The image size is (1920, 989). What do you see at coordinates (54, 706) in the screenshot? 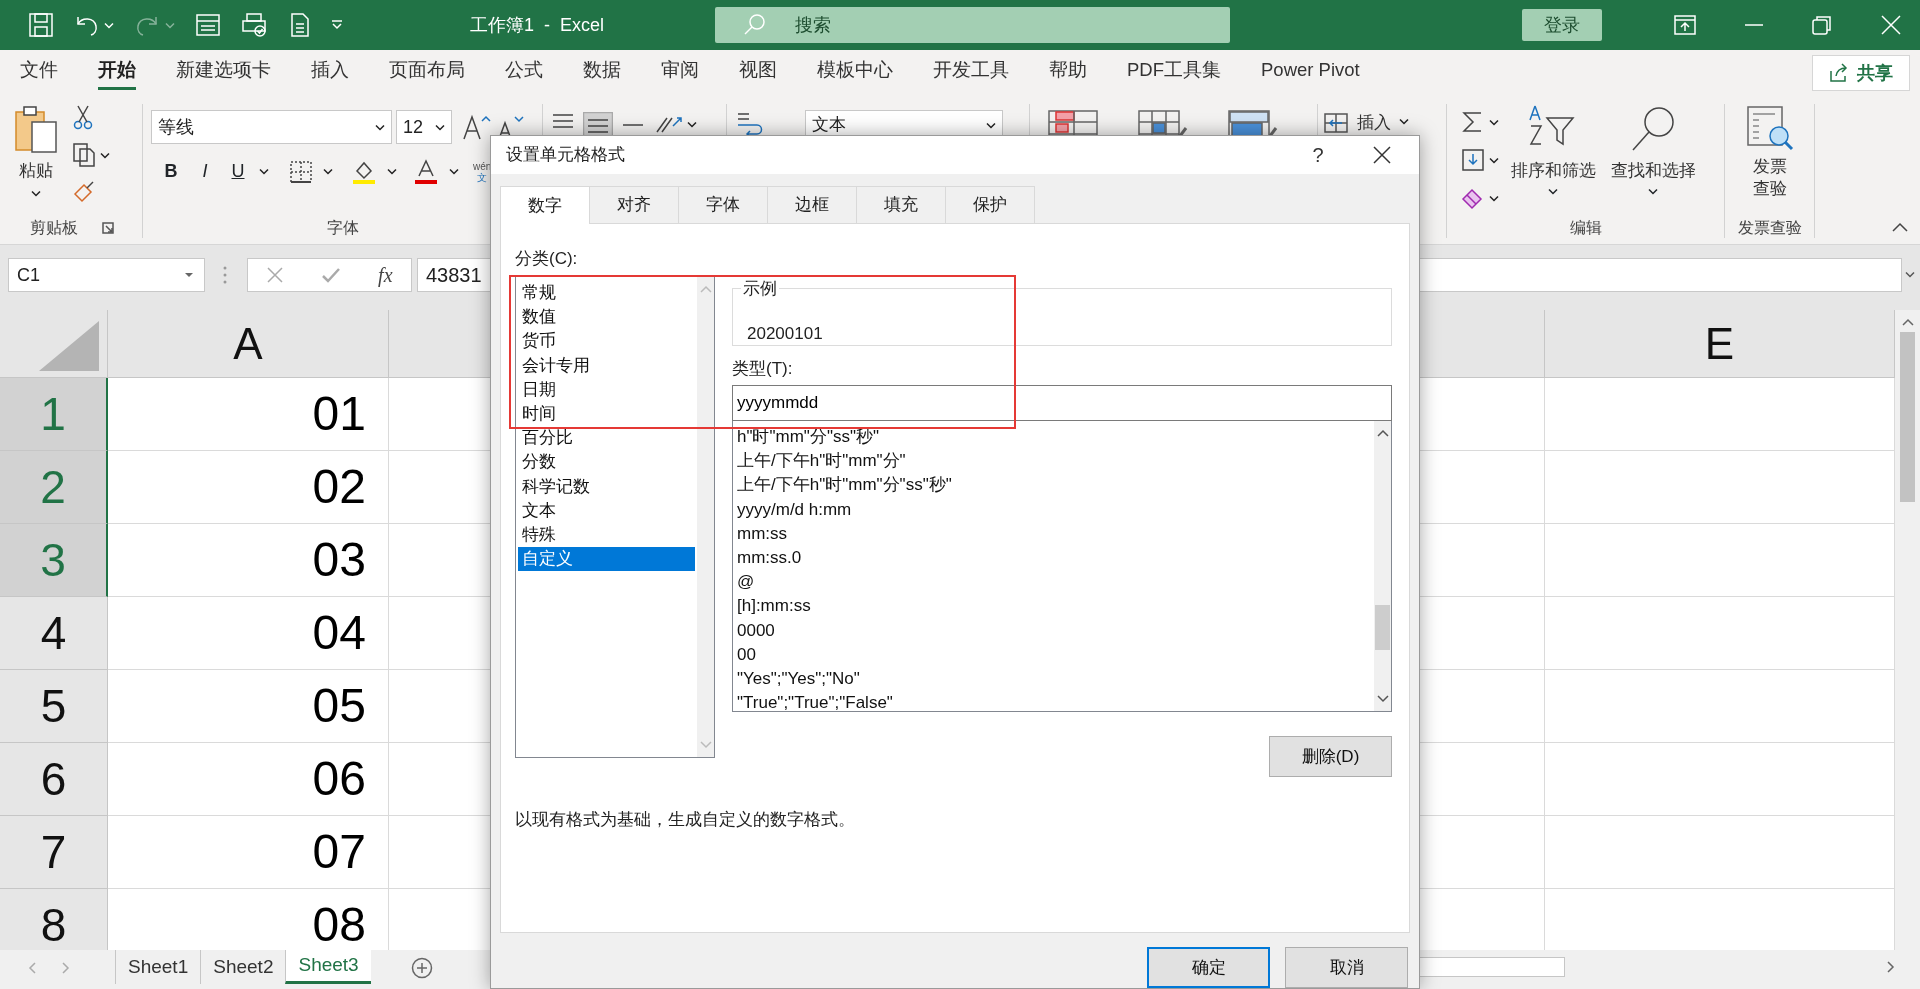
I see `row-header: 5` at bounding box center [54, 706].